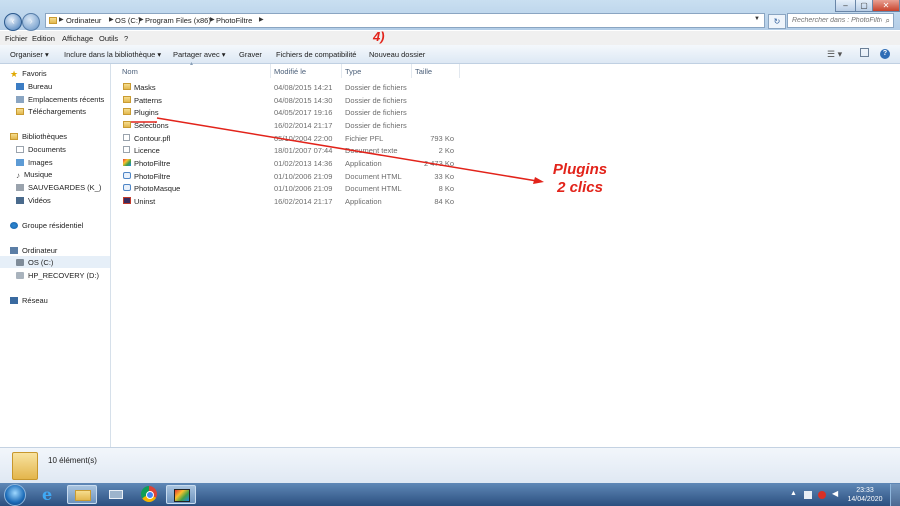 Image resolution: width=900 pixels, height=506 pixels. Describe the element at coordinates (25, 466) in the screenshot. I see `folder-icon` at that location.